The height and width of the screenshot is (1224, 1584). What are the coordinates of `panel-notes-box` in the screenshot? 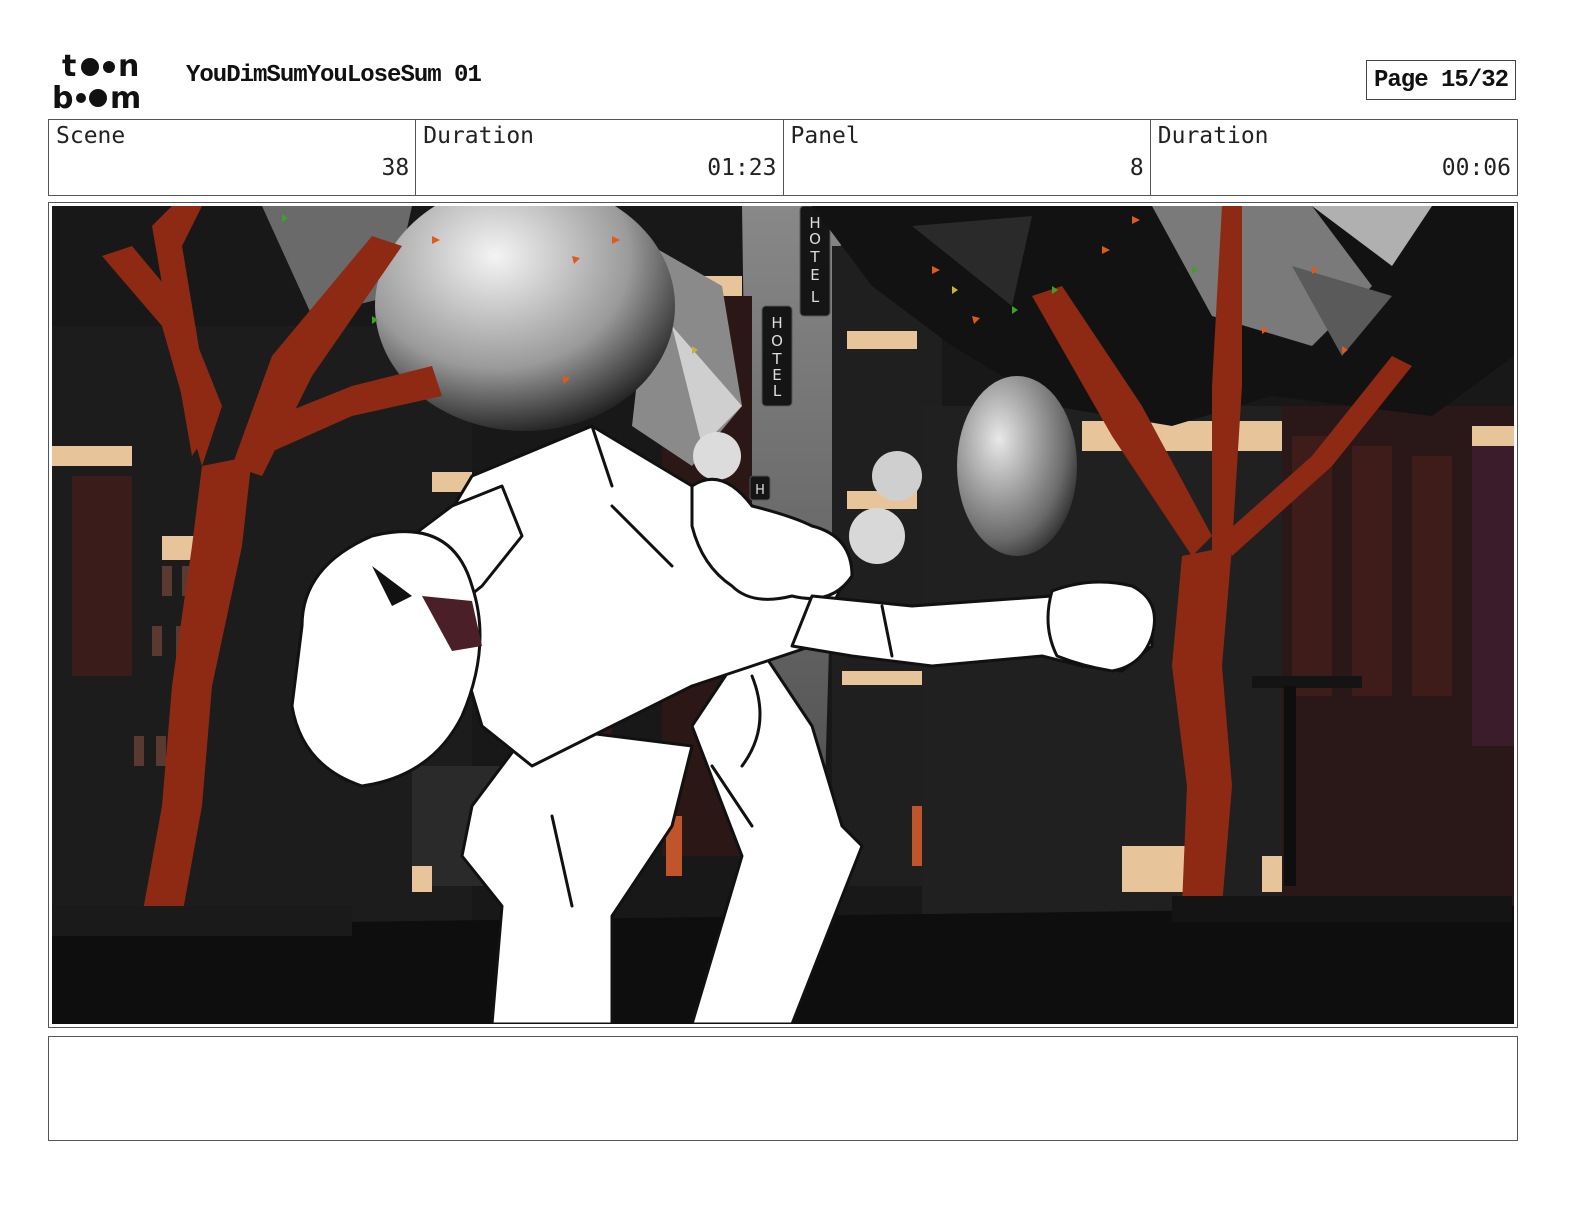 It's located at (783, 1088).